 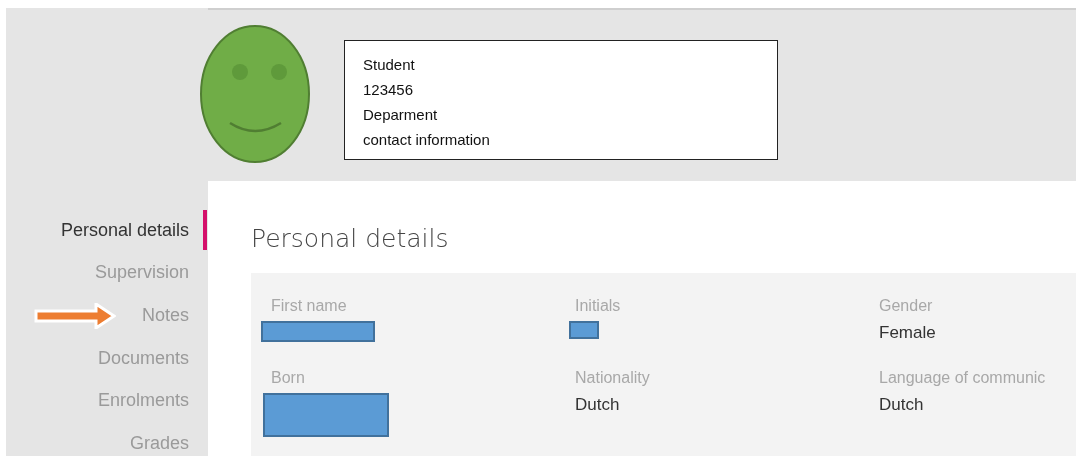 What do you see at coordinates (598, 306) in the screenshot?
I see `field-label: Initials` at bounding box center [598, 306].